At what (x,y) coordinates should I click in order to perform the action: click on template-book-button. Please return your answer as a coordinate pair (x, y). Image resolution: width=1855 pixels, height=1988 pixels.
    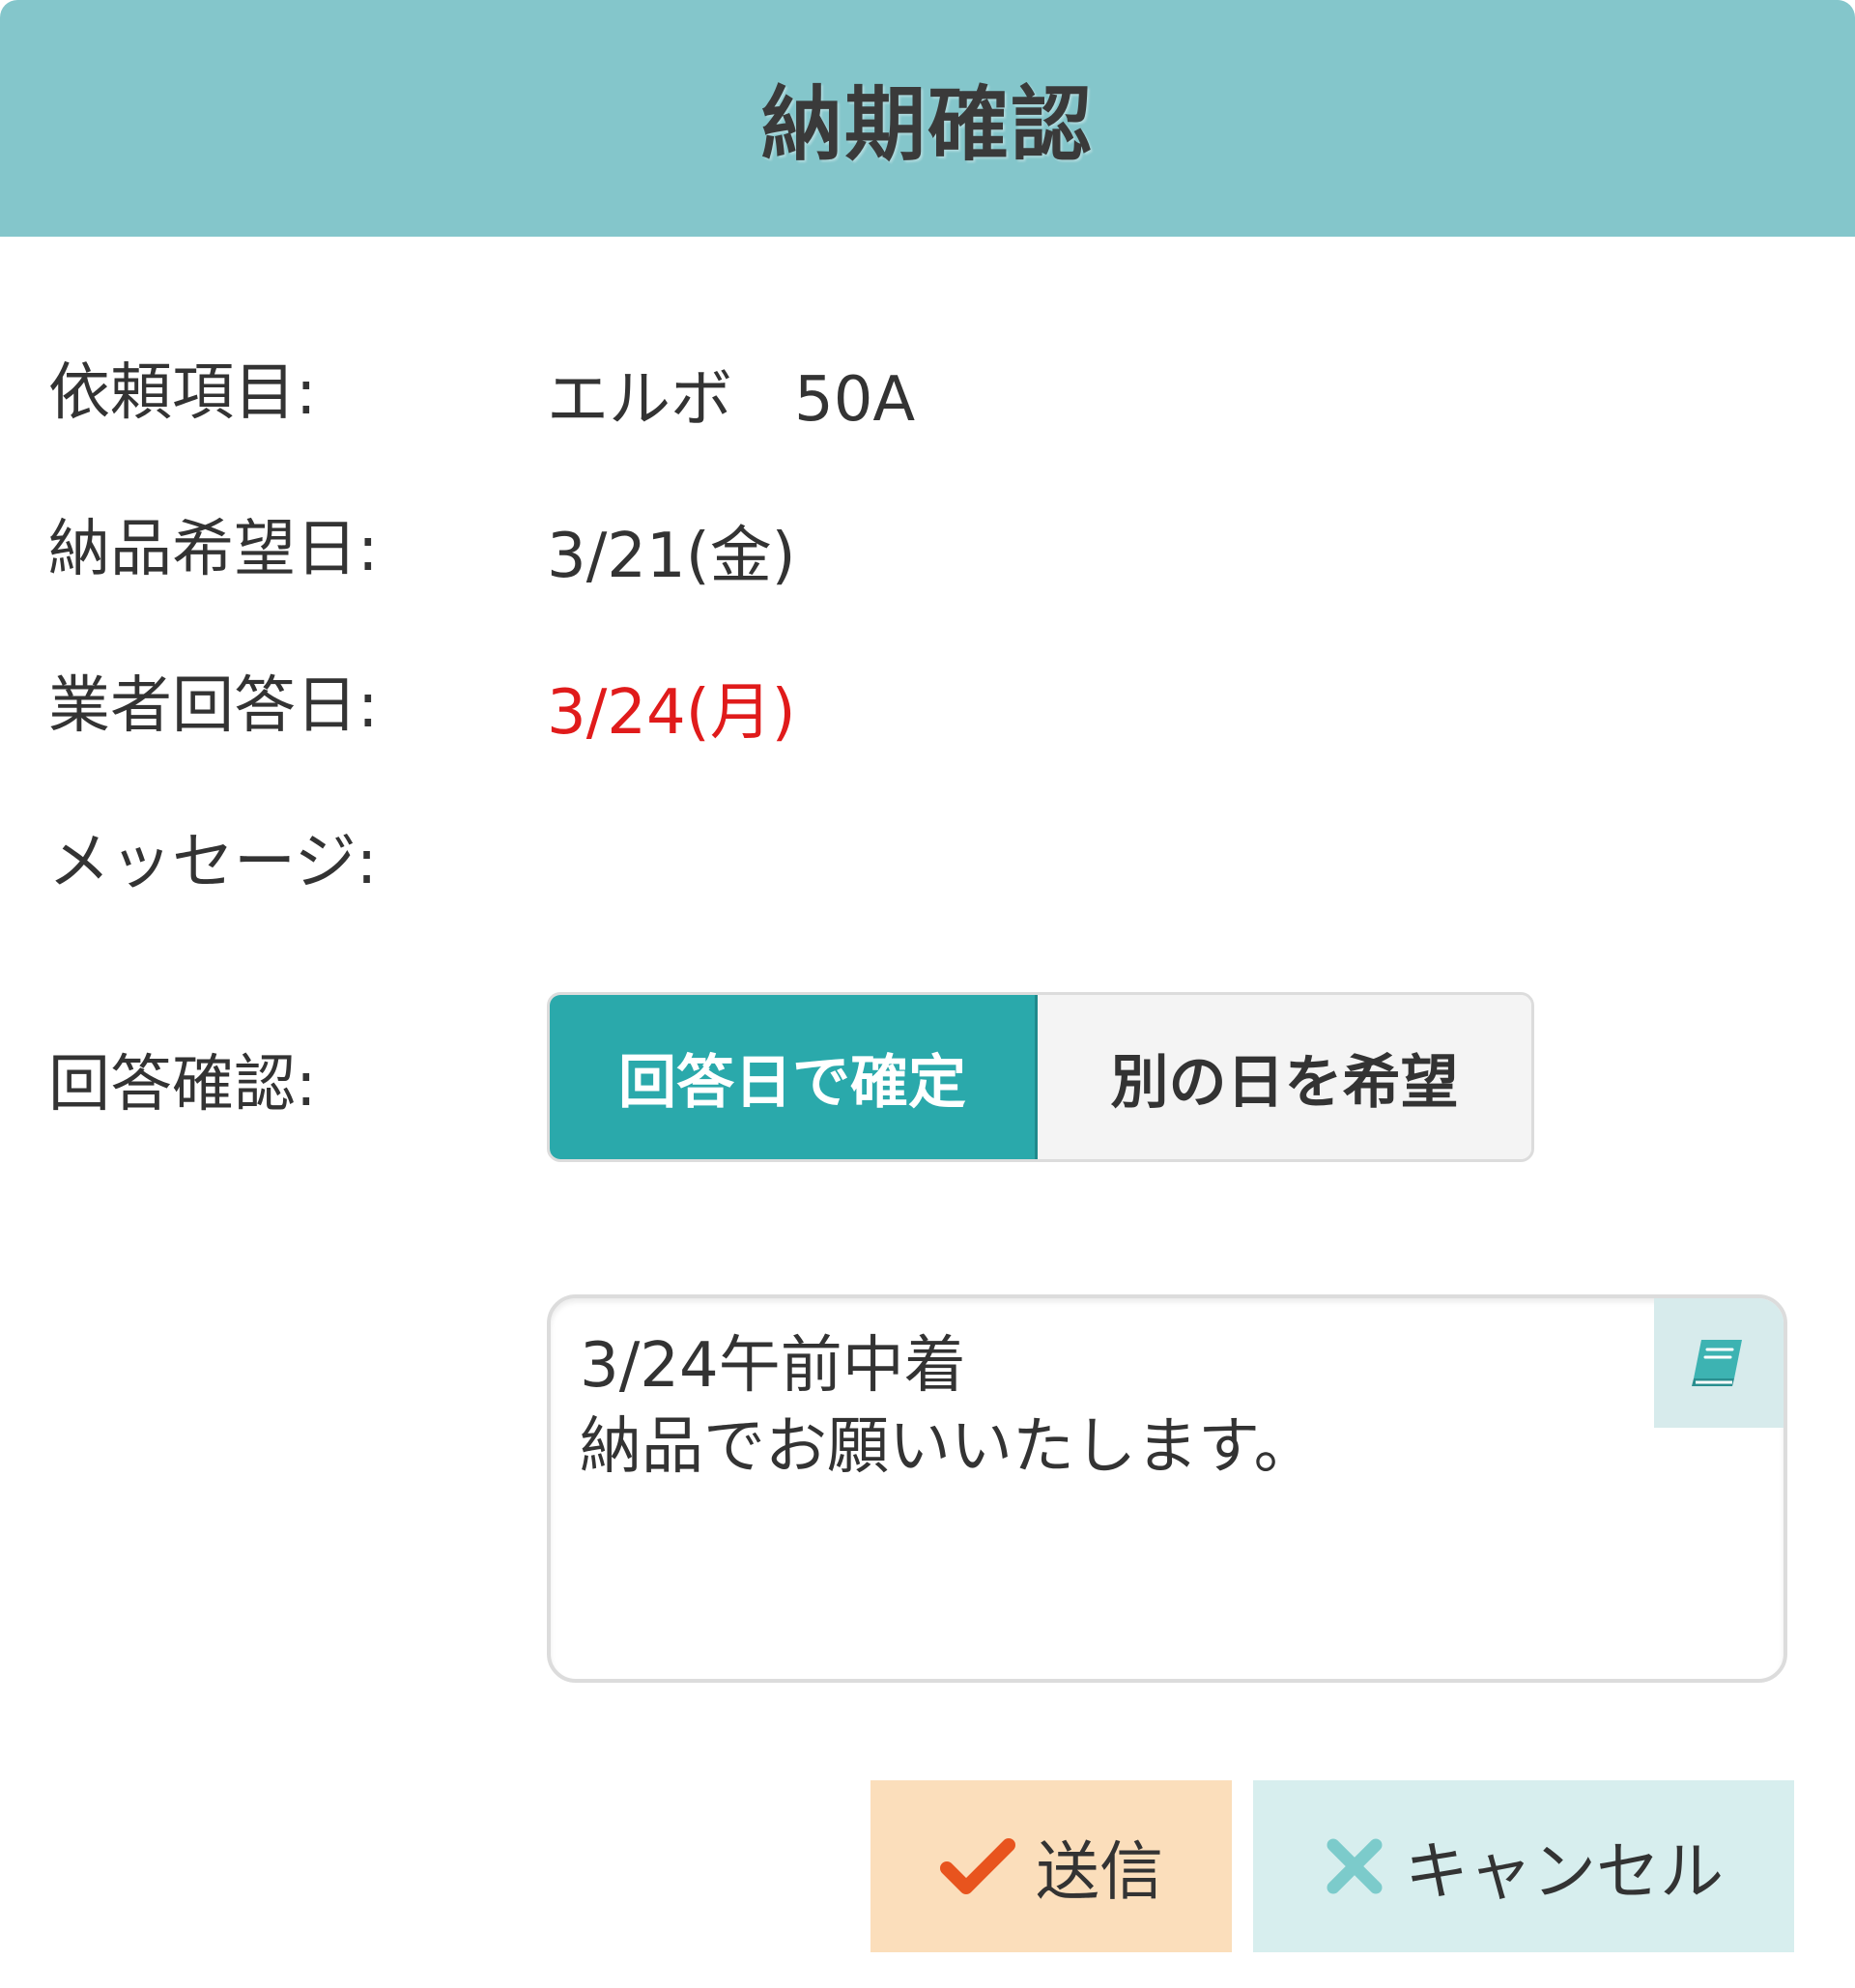
    Looking at the image, I should click on (1719, 1363).